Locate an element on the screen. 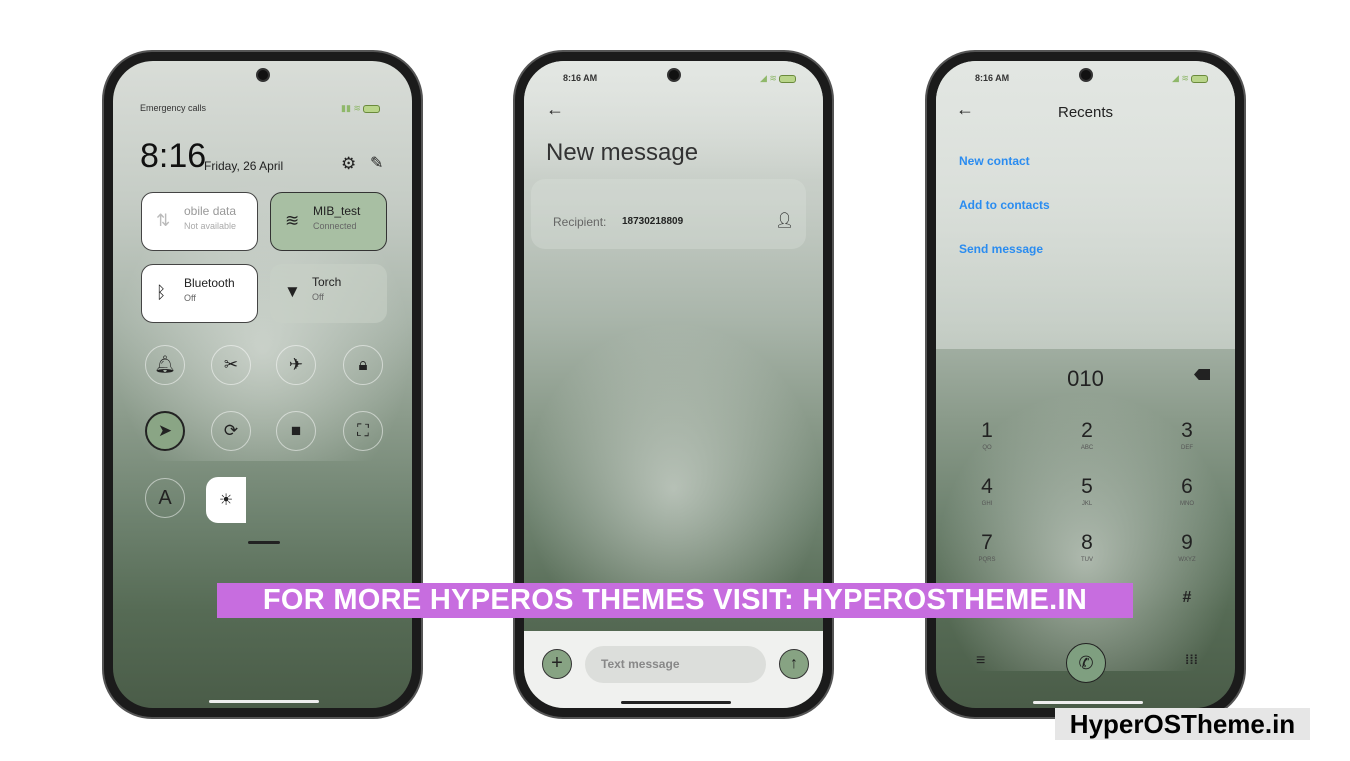  key-letters: TUV is located at coordinates (1087, 560).